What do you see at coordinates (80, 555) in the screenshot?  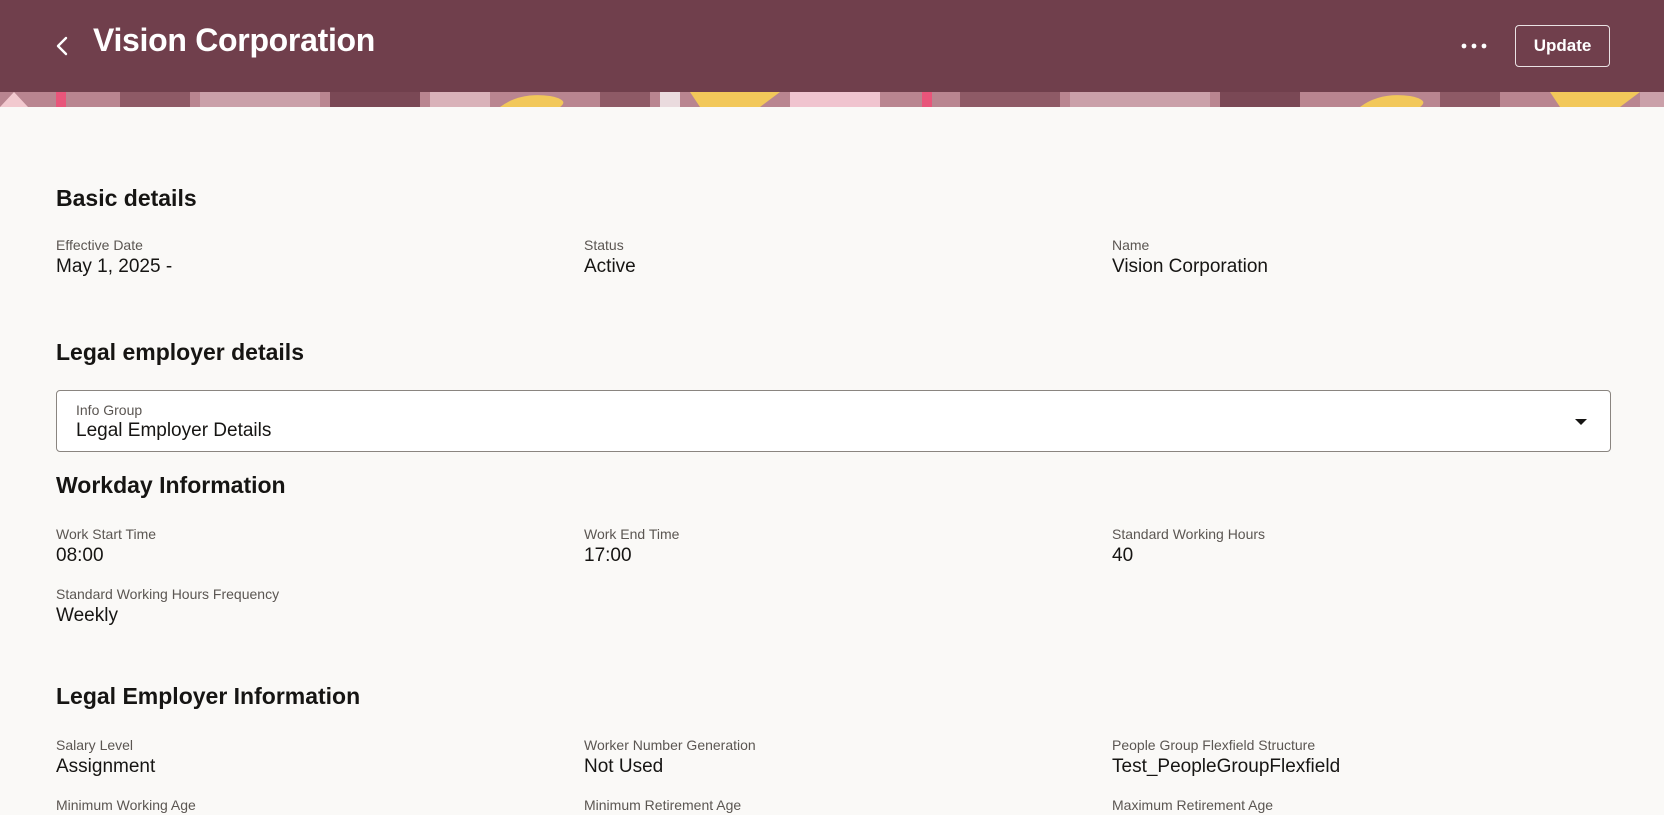 I see `field-value: 08:00` at bounding box center [80, 555].